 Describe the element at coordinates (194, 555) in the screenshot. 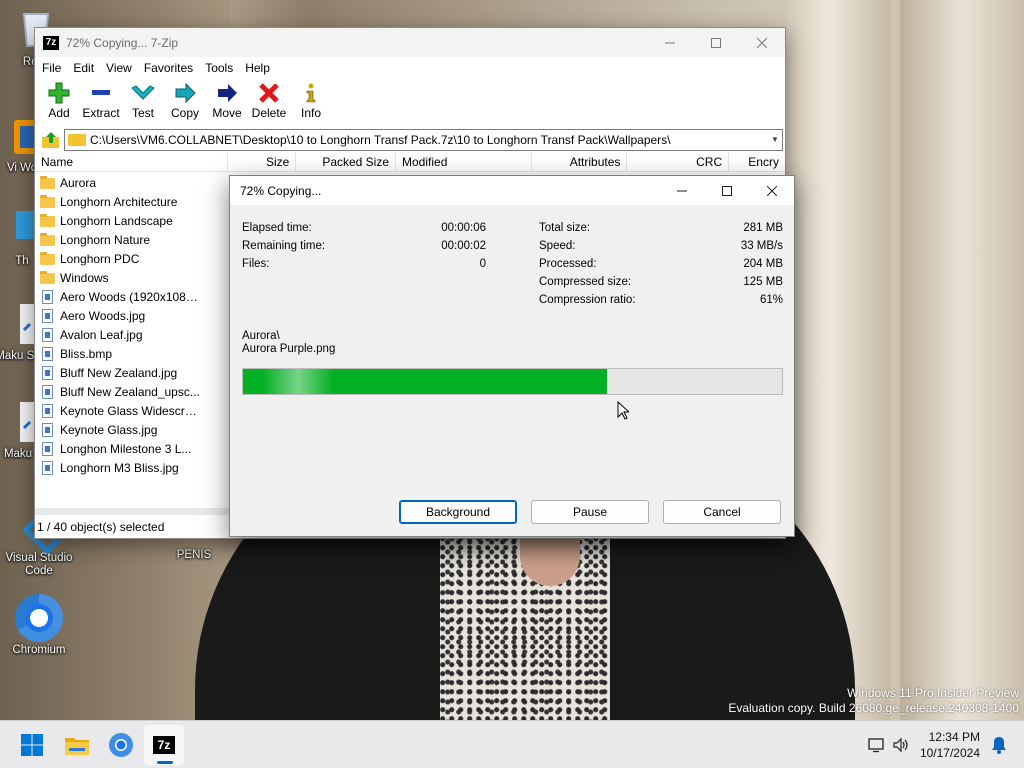

I see `desktop-icon-penis: PENIS` at that location.